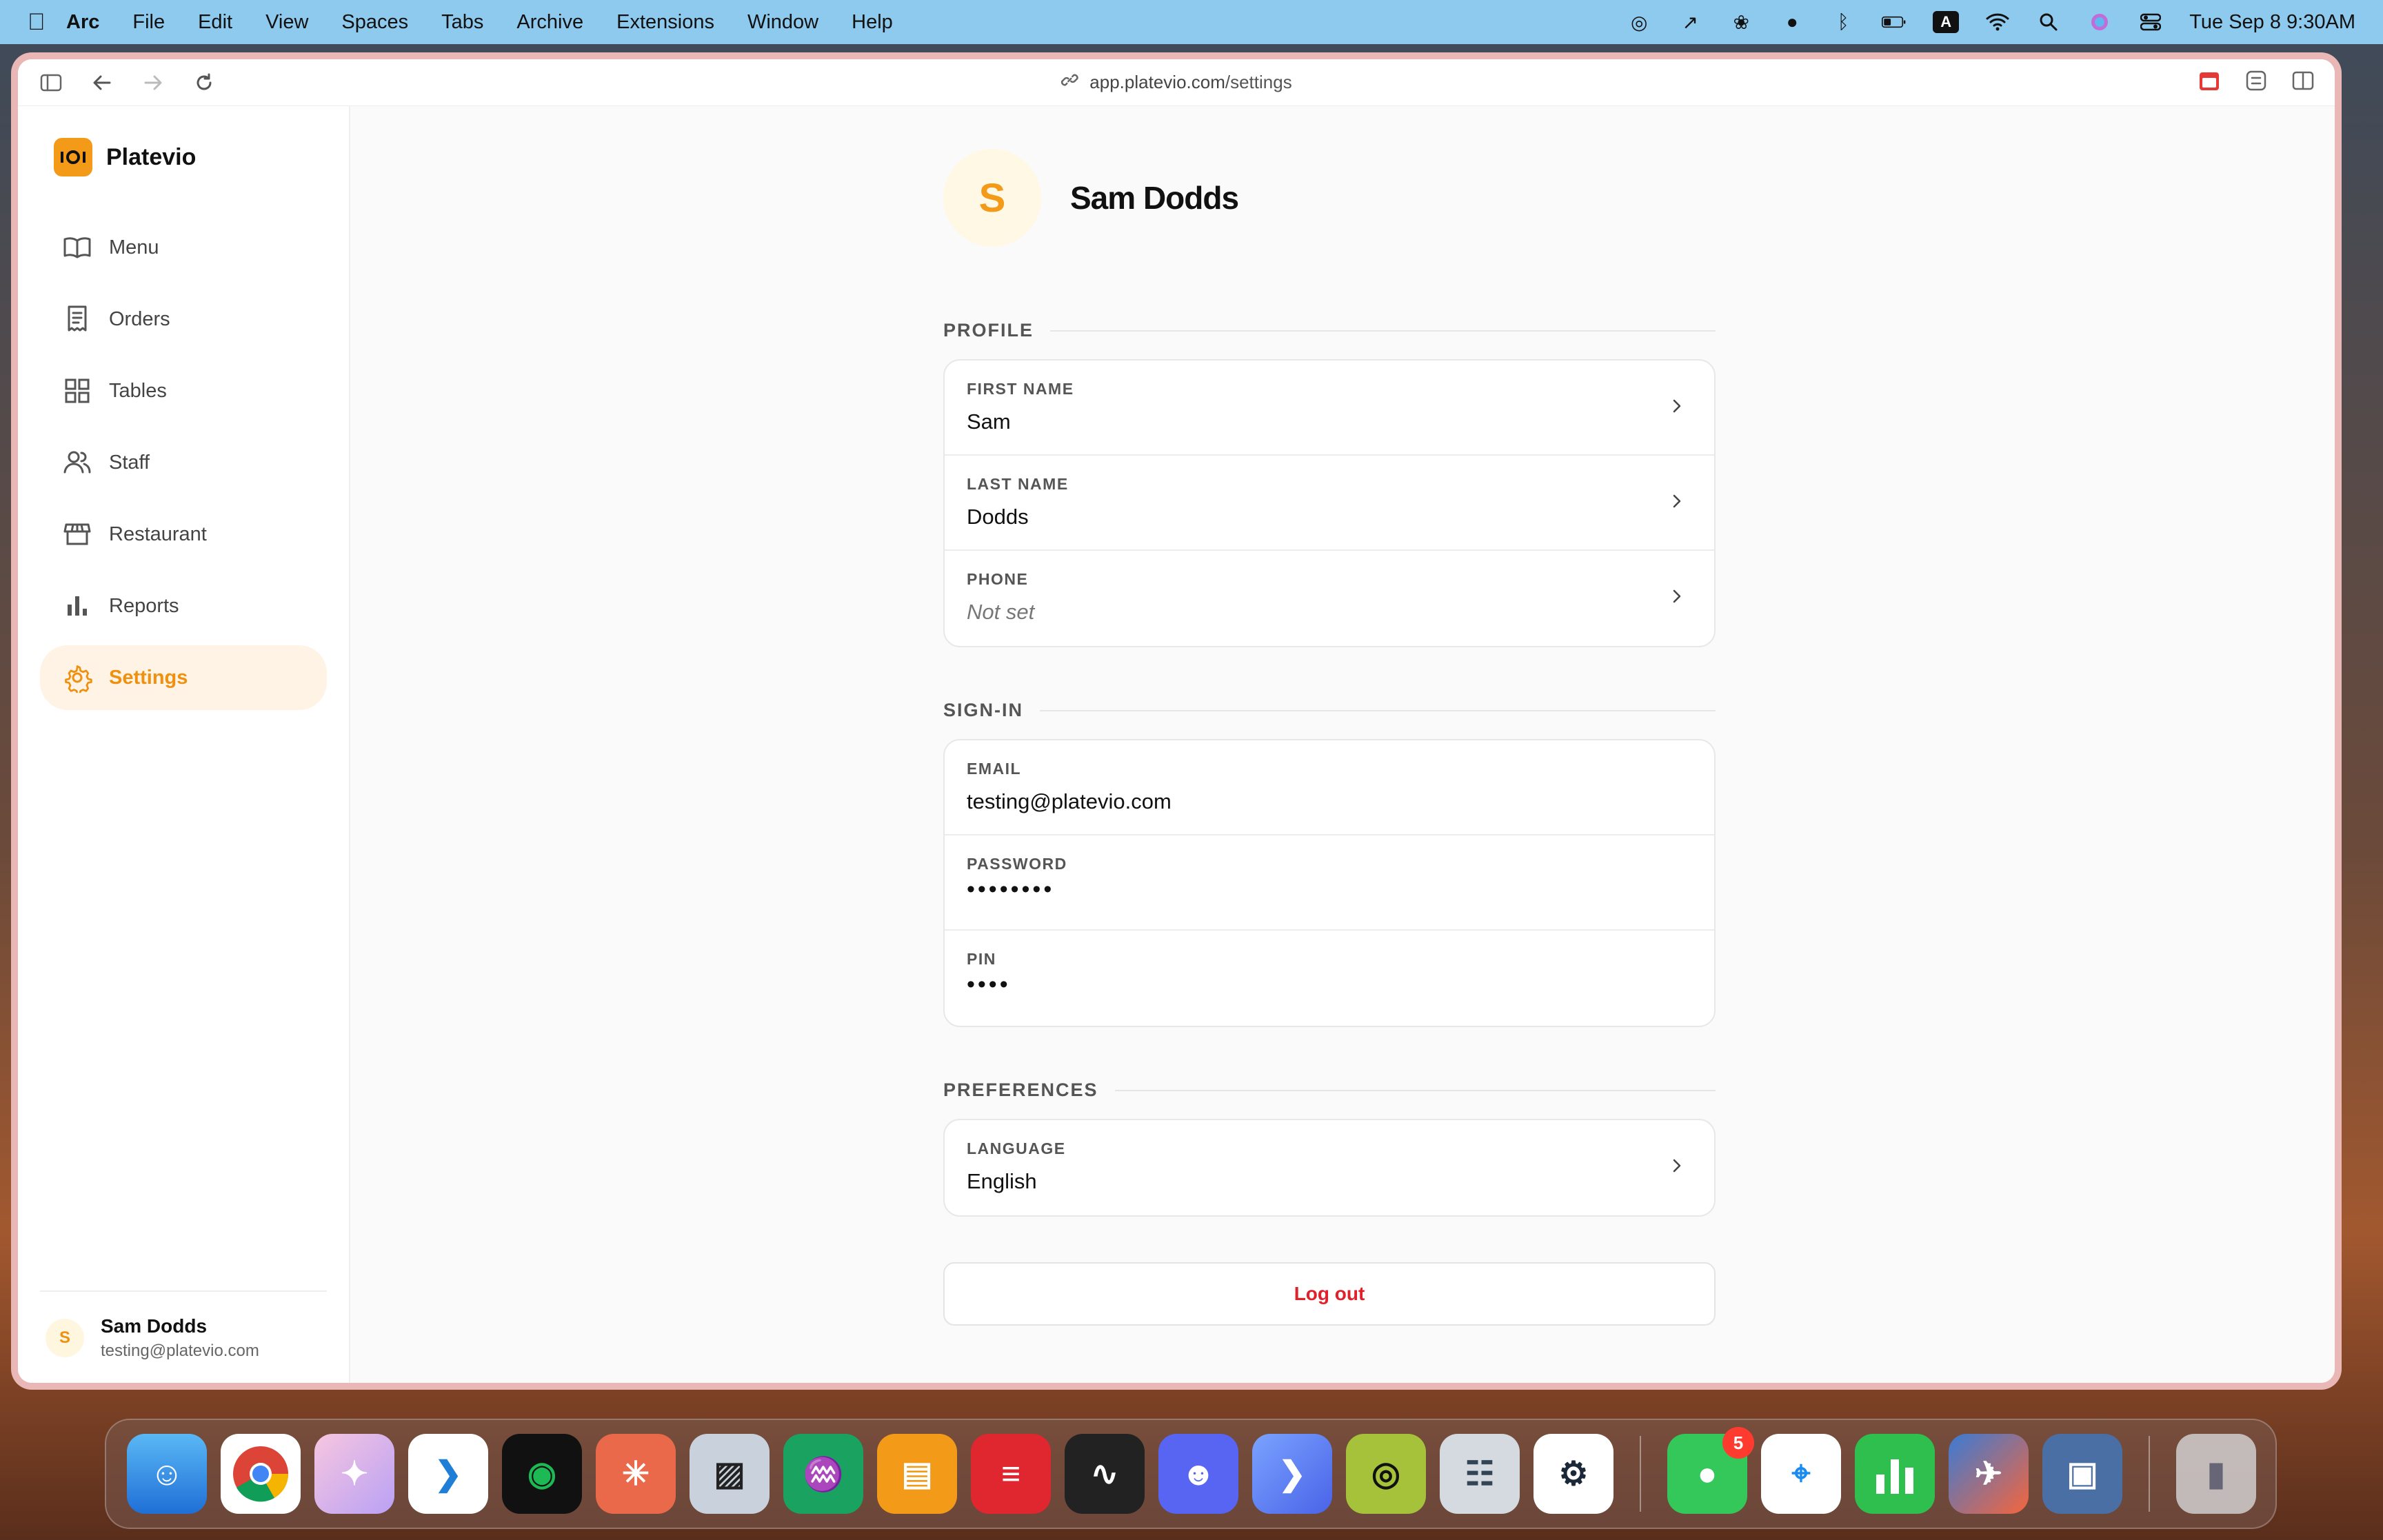  I want to click on sidebar-item-tables: Tables, so click(183, 391).